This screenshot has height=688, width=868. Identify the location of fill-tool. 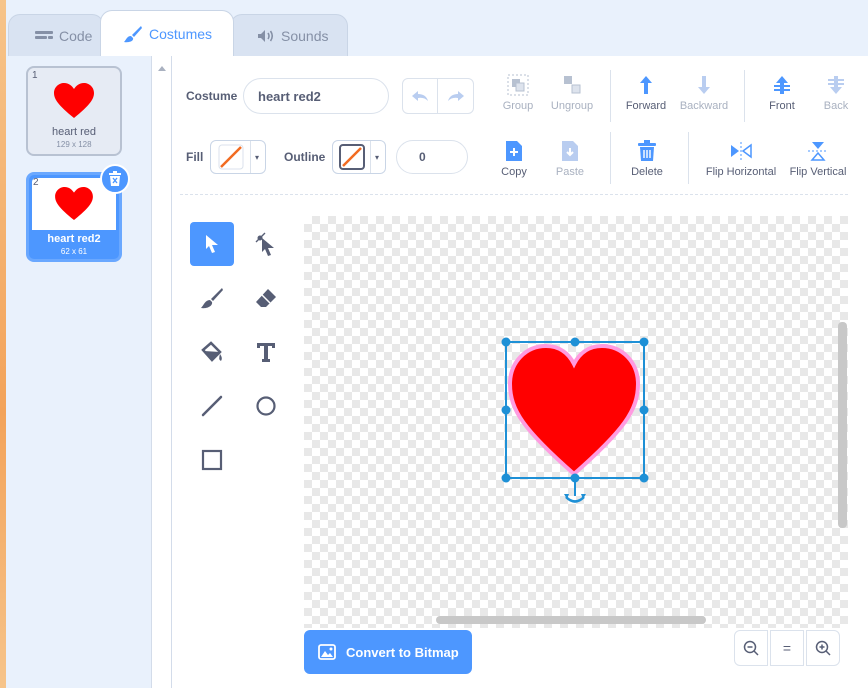
(212, 352).